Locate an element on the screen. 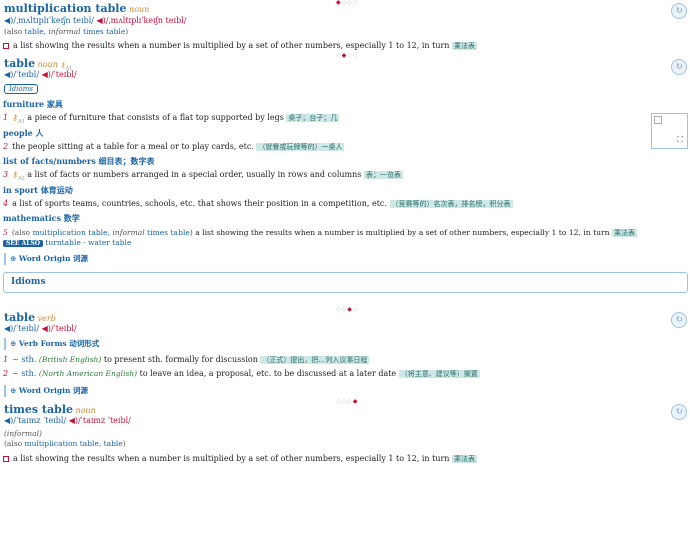 This screenshot has height=541, width=690. idioms-section-header: Idioms is located at coordinates (345, 282).